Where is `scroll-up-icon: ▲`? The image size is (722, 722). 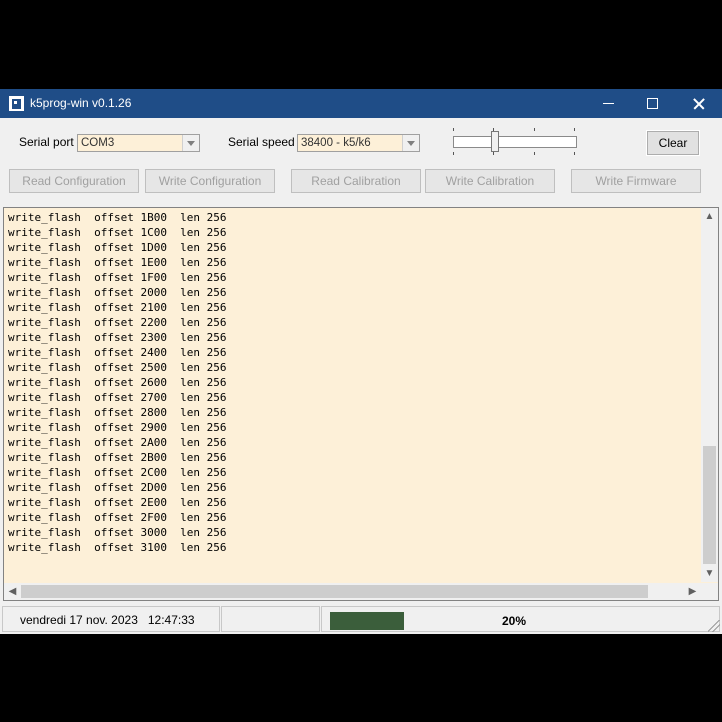
scroll-up-icon: ▲ is located at coordinates (709, 216).